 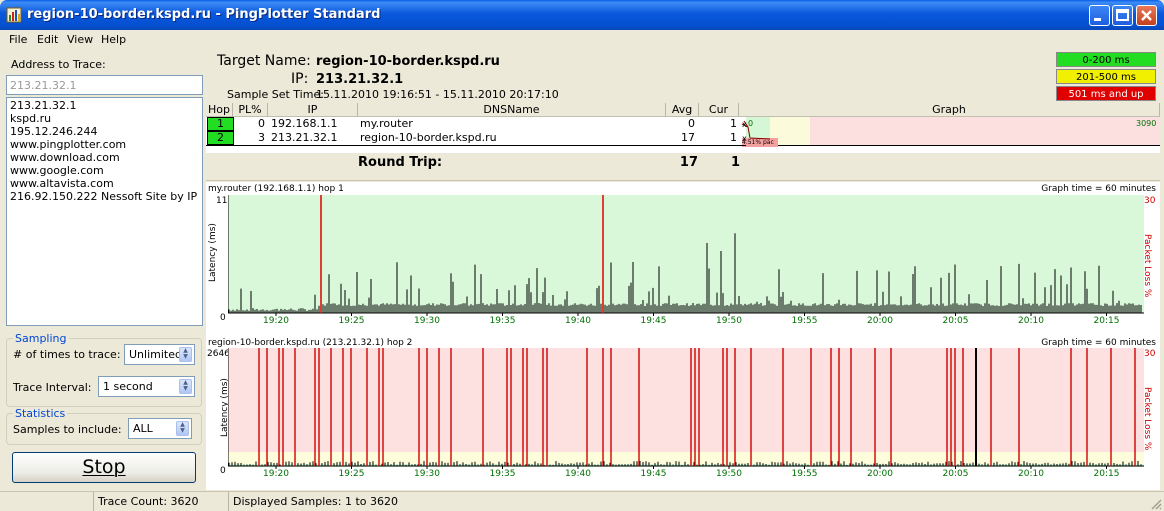 What do you see at coordinates (104, 183) in the screenshot?
I see `history-item: www.altavista.com` at bounding box center [104, 183].